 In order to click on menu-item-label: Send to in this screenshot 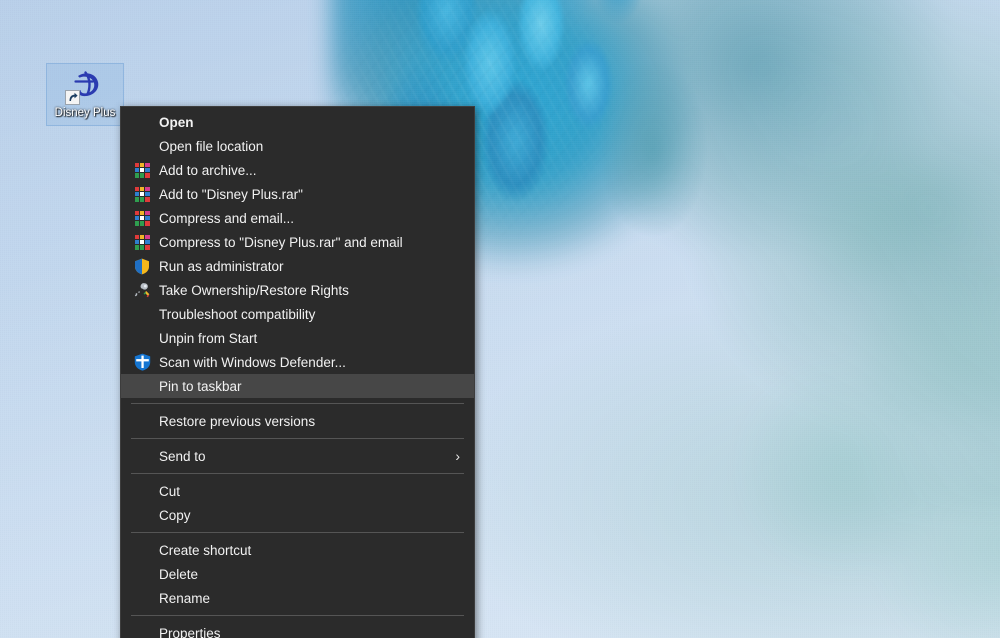, I will do `click(182, 456)`.